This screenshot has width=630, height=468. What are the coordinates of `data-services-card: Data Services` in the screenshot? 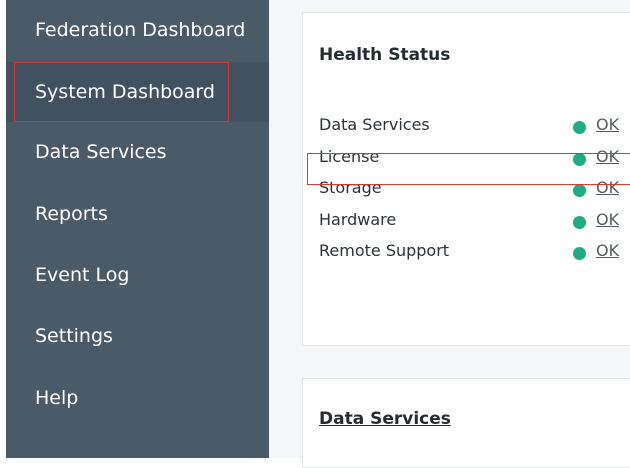 It's located at (466, 423).